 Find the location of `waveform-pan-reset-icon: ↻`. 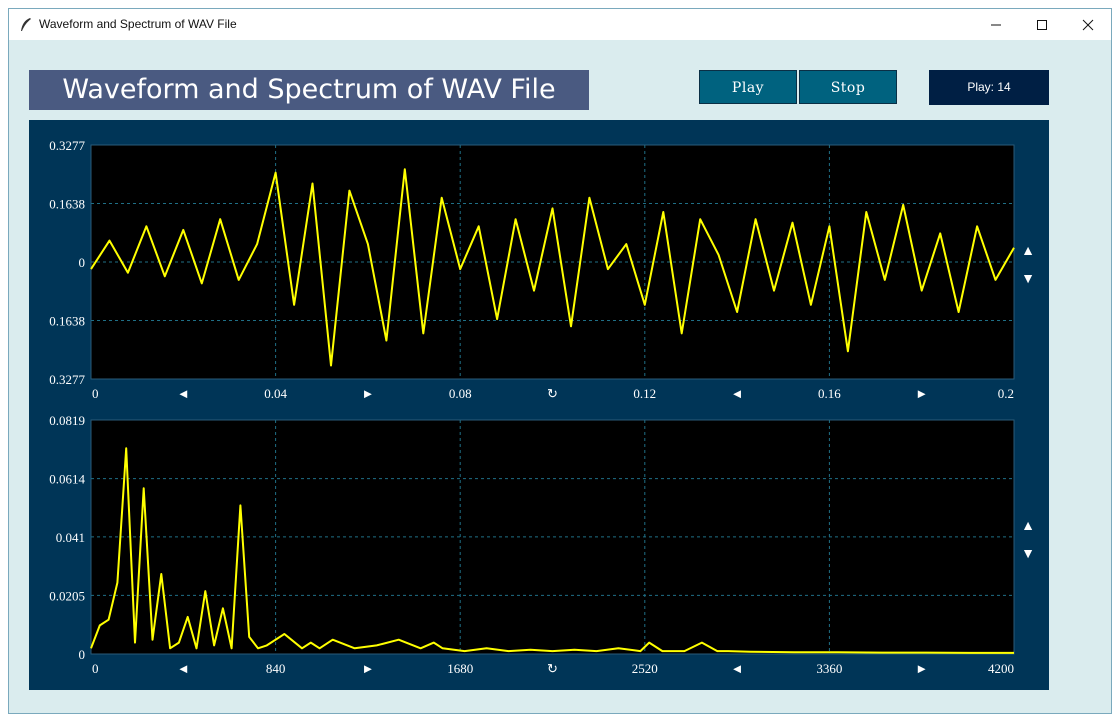

waveform-pan-reset-icon: ↻ is located at coordinates (552, 393).